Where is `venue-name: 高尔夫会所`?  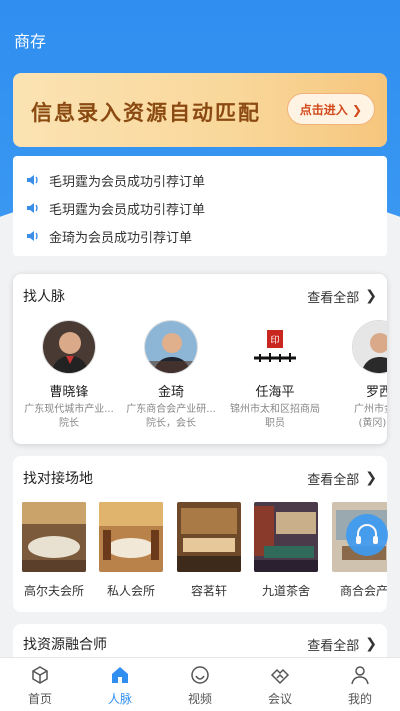
venue-name: 高尔夫会所 is located at coordinates (53, 591).